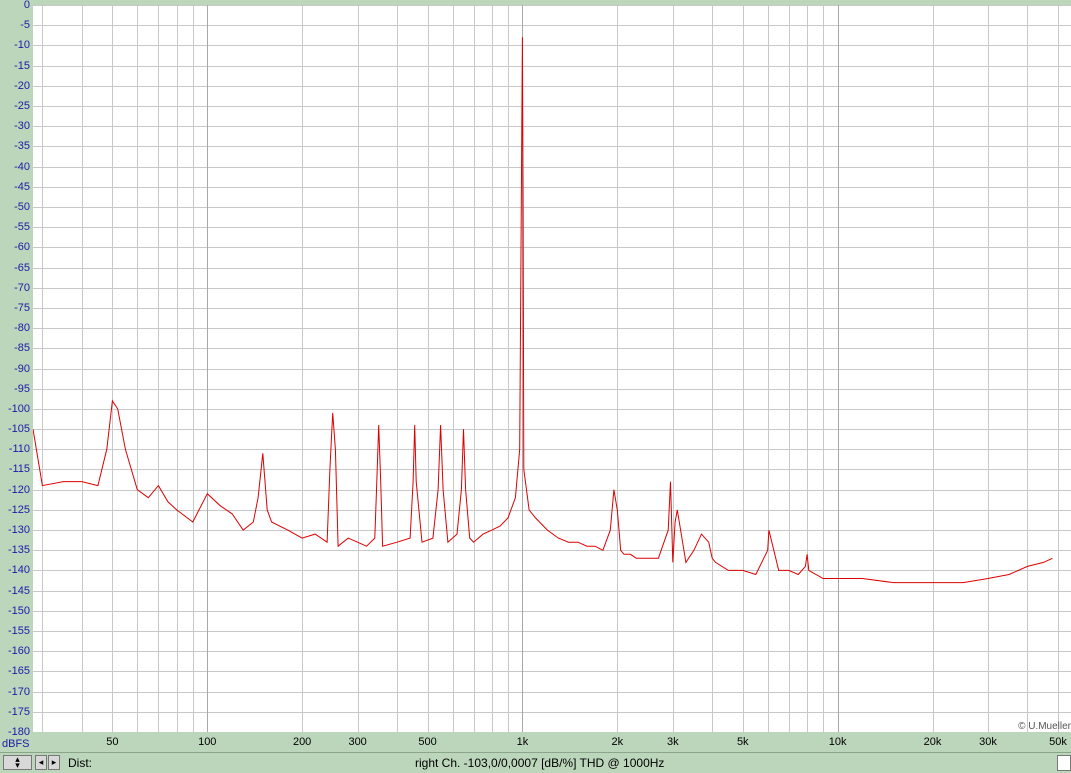 The height and width of the screenshot is (773, 1071). I want to click on y-tick-label: -160, so click(18, 651).